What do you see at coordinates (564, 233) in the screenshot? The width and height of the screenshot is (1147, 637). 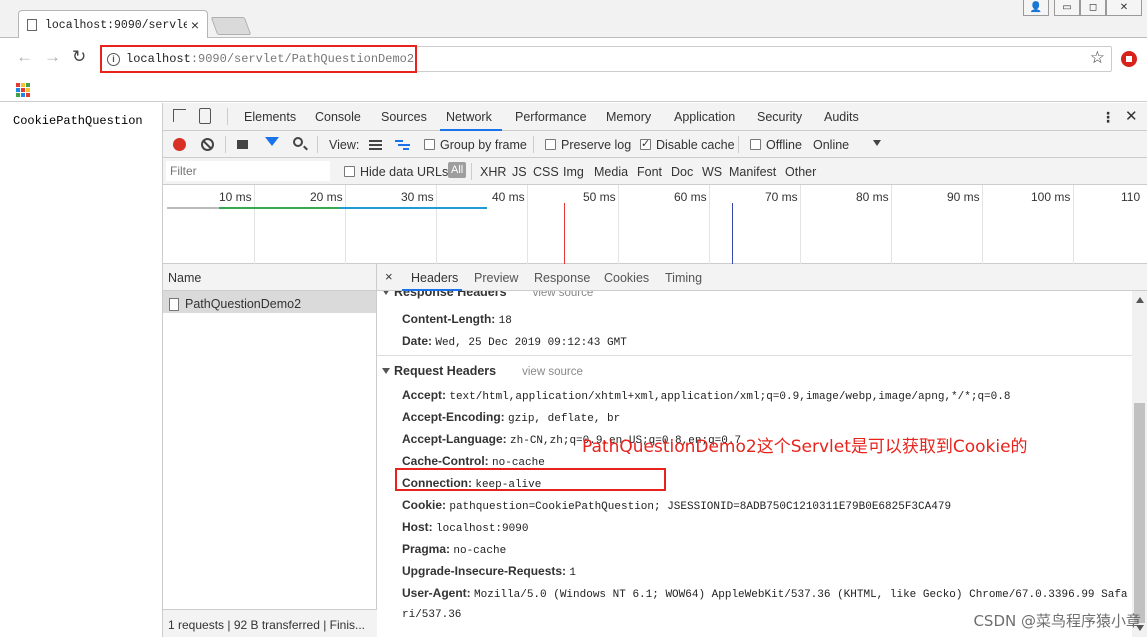 I see `load-event-line` at bounding box center [564, 233].